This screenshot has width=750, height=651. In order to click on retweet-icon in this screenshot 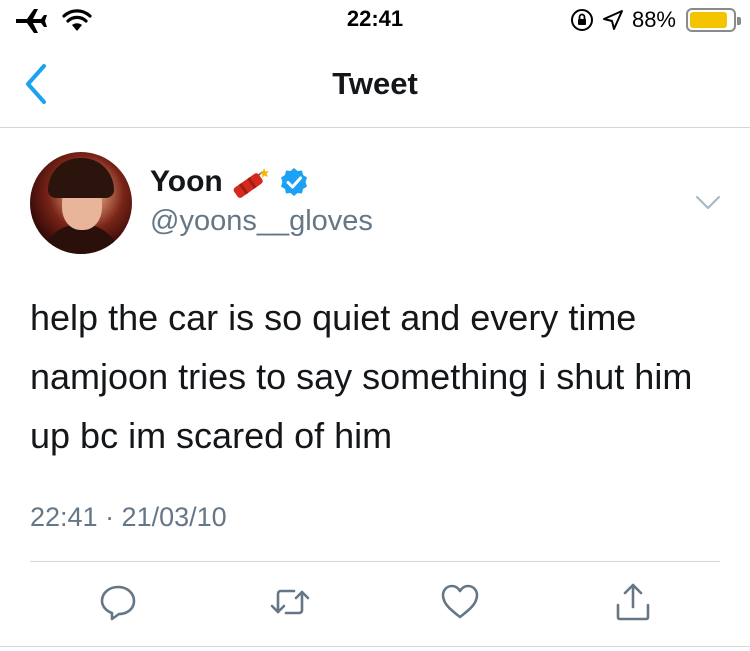, I will do `click(290, 602)`.